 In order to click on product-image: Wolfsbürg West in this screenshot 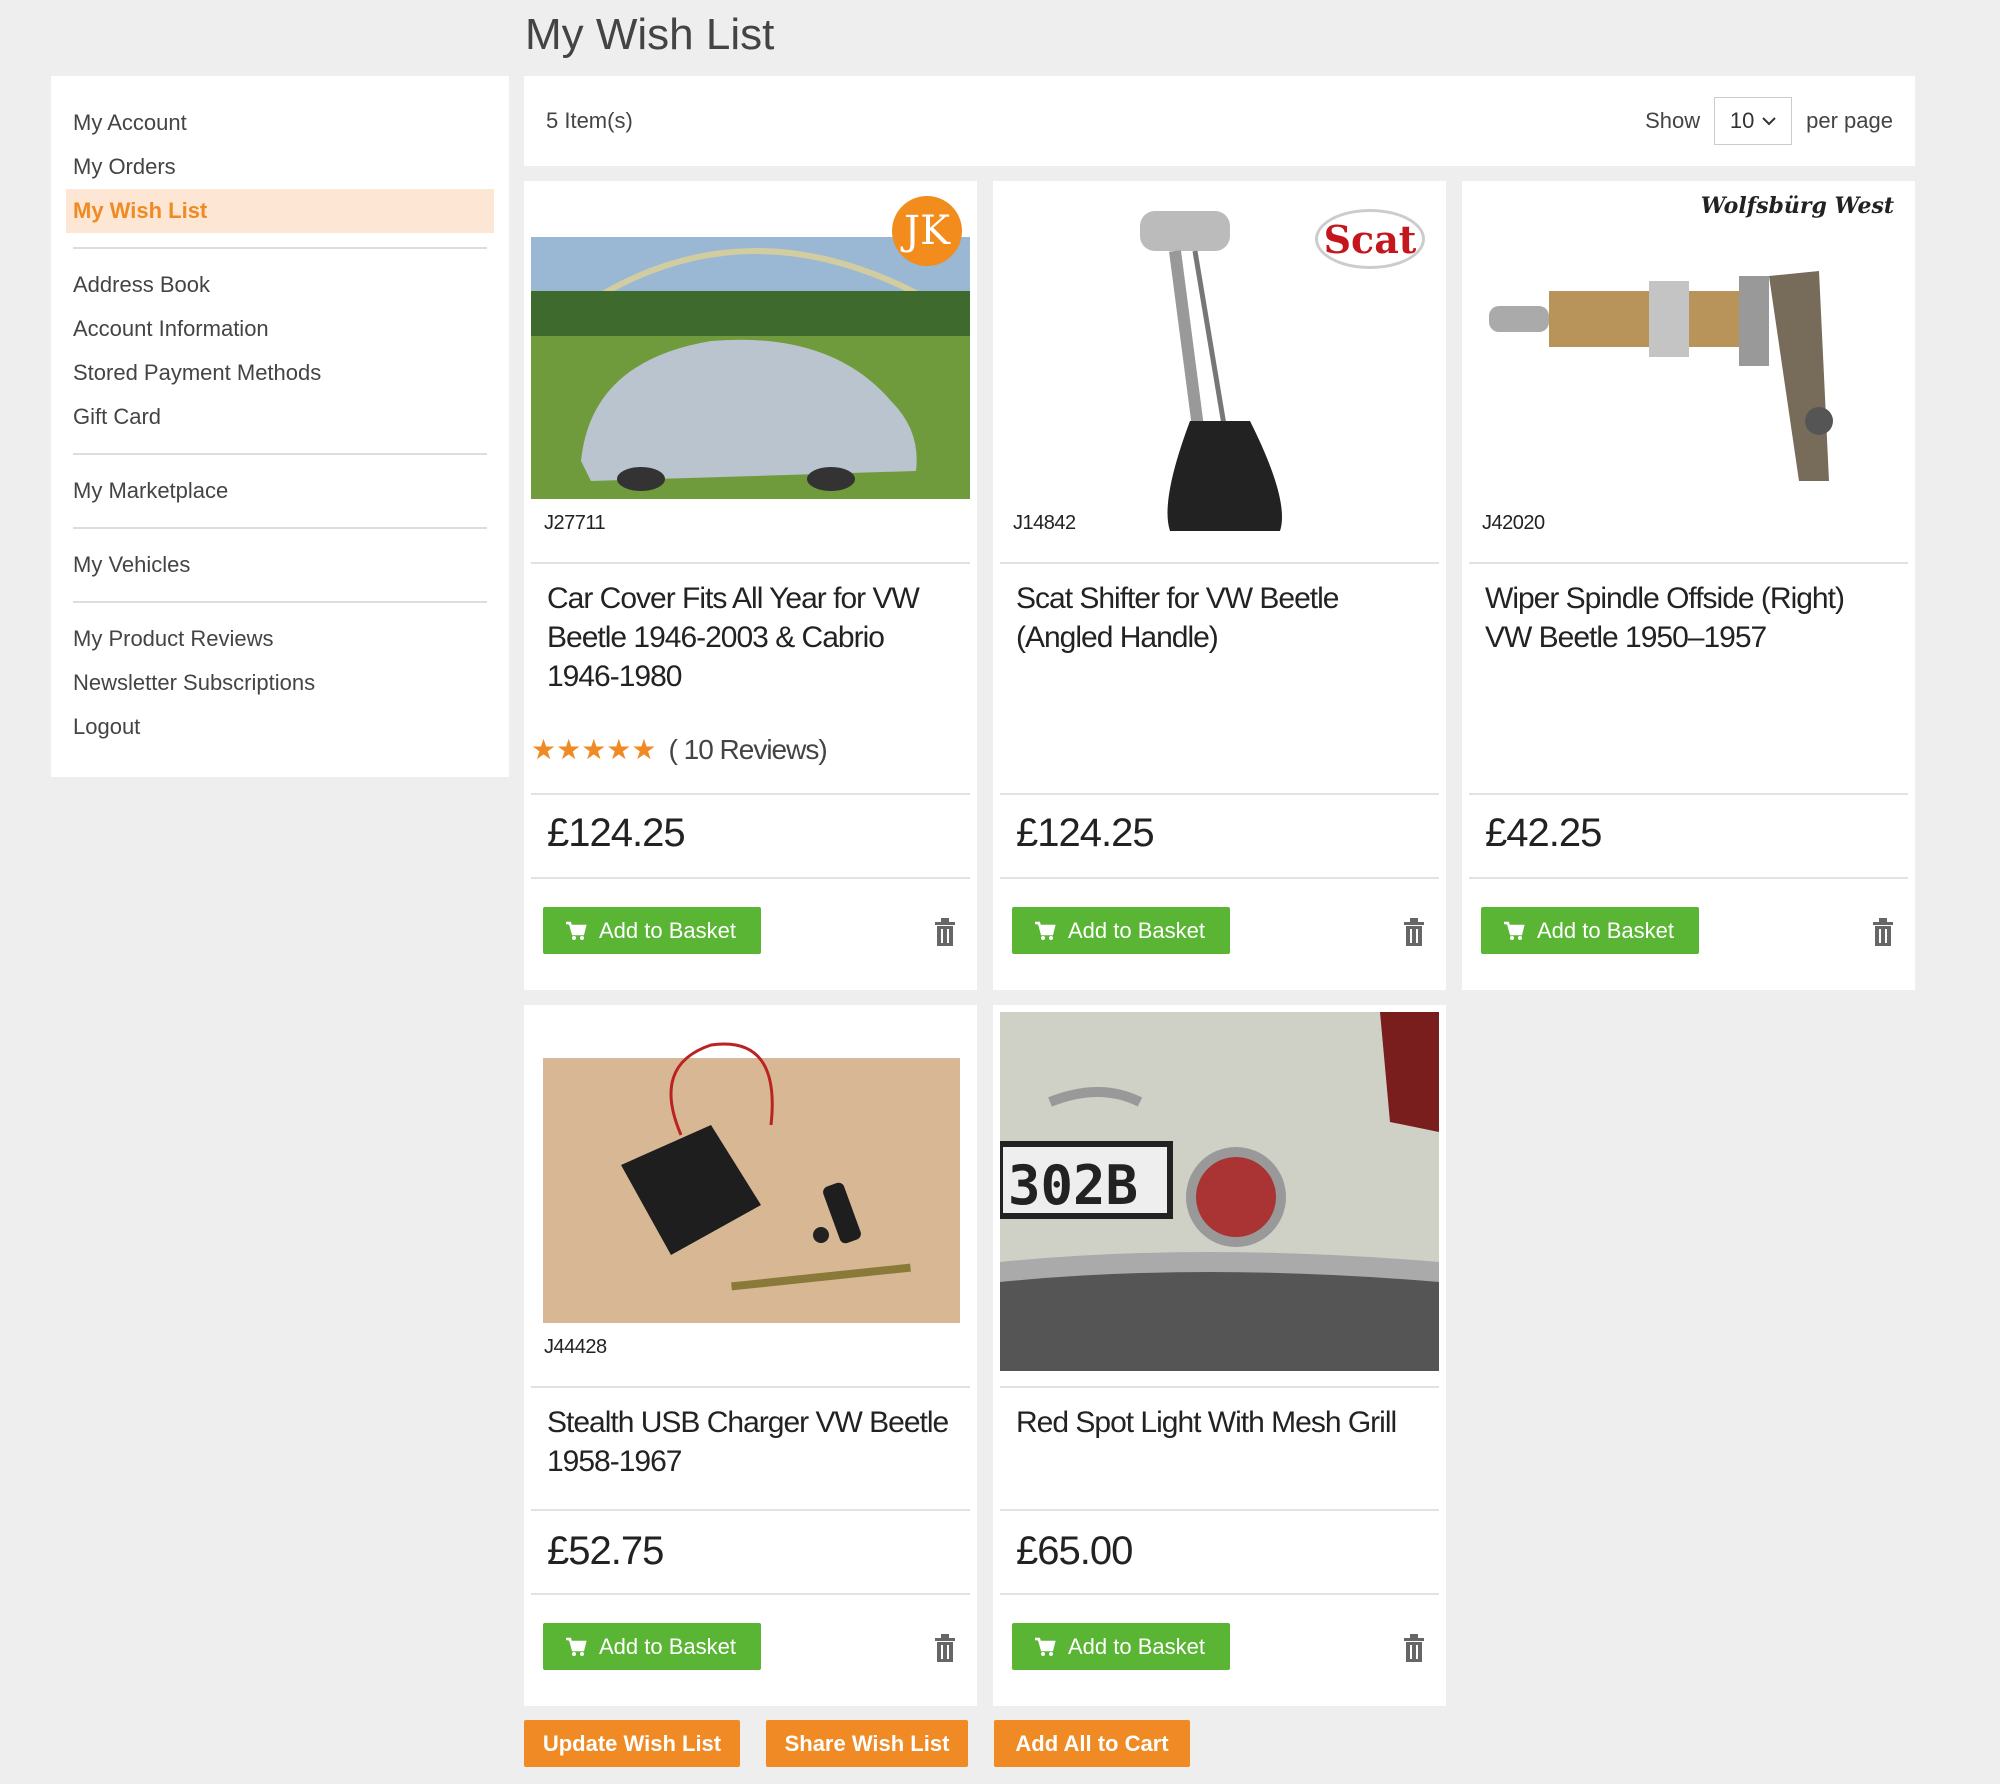, I will do `click(1688, 366)`.